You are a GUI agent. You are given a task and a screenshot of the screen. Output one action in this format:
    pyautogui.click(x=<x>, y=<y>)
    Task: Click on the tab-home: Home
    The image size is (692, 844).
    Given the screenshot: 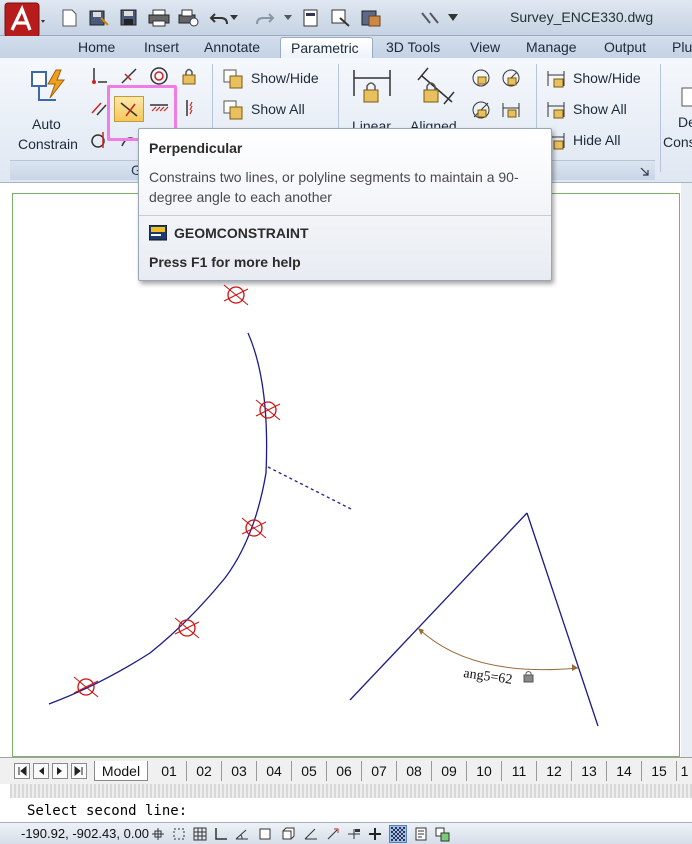 What is the action you would take?
    pyautogui.click(x=96, y=47)
    